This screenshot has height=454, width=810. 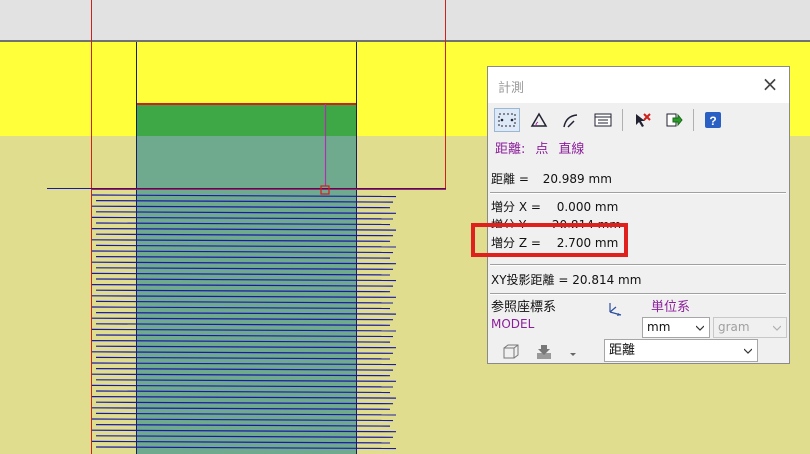 What do you see at coordinates (511, 88) in the screenshot?
I see `dialog-title: 計測` at bounding box center [511, 88].